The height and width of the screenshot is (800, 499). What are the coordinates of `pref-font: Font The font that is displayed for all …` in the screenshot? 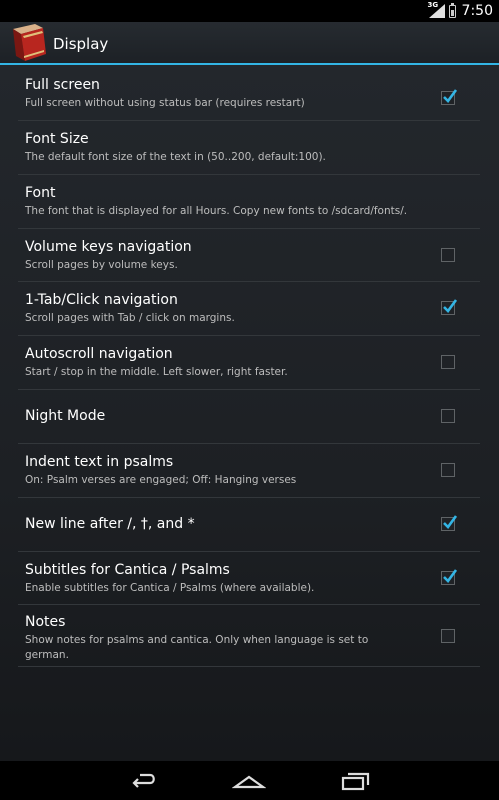 It's located at (249, 202).